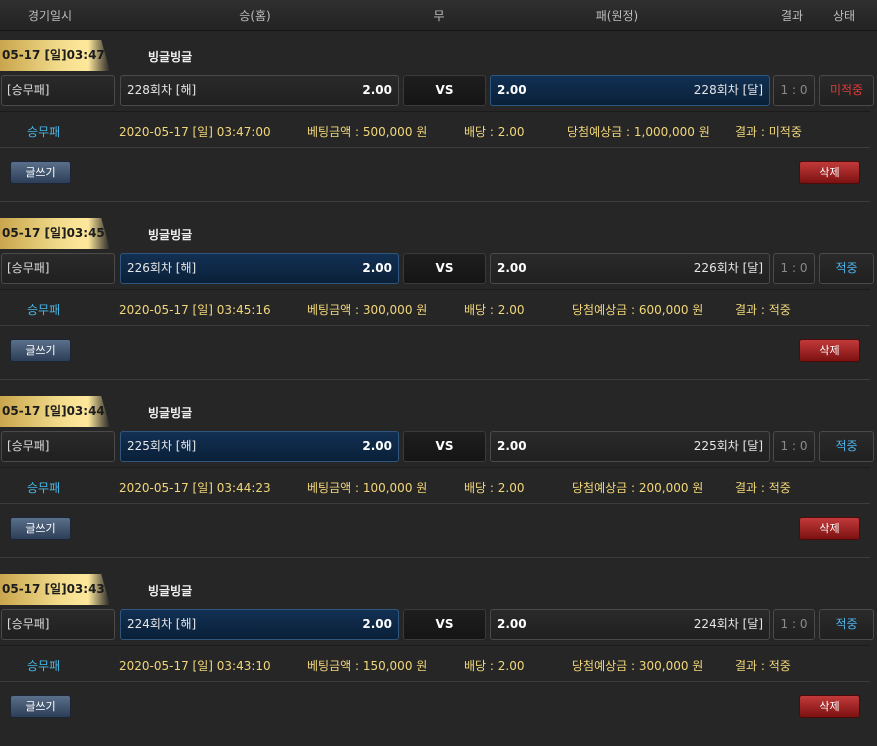 The image size is (877, 746). Describe the element at coordinates (638, 310) in the screenshot. I see `expected-win: 당첨예상금 : 600,000 원` at that location.